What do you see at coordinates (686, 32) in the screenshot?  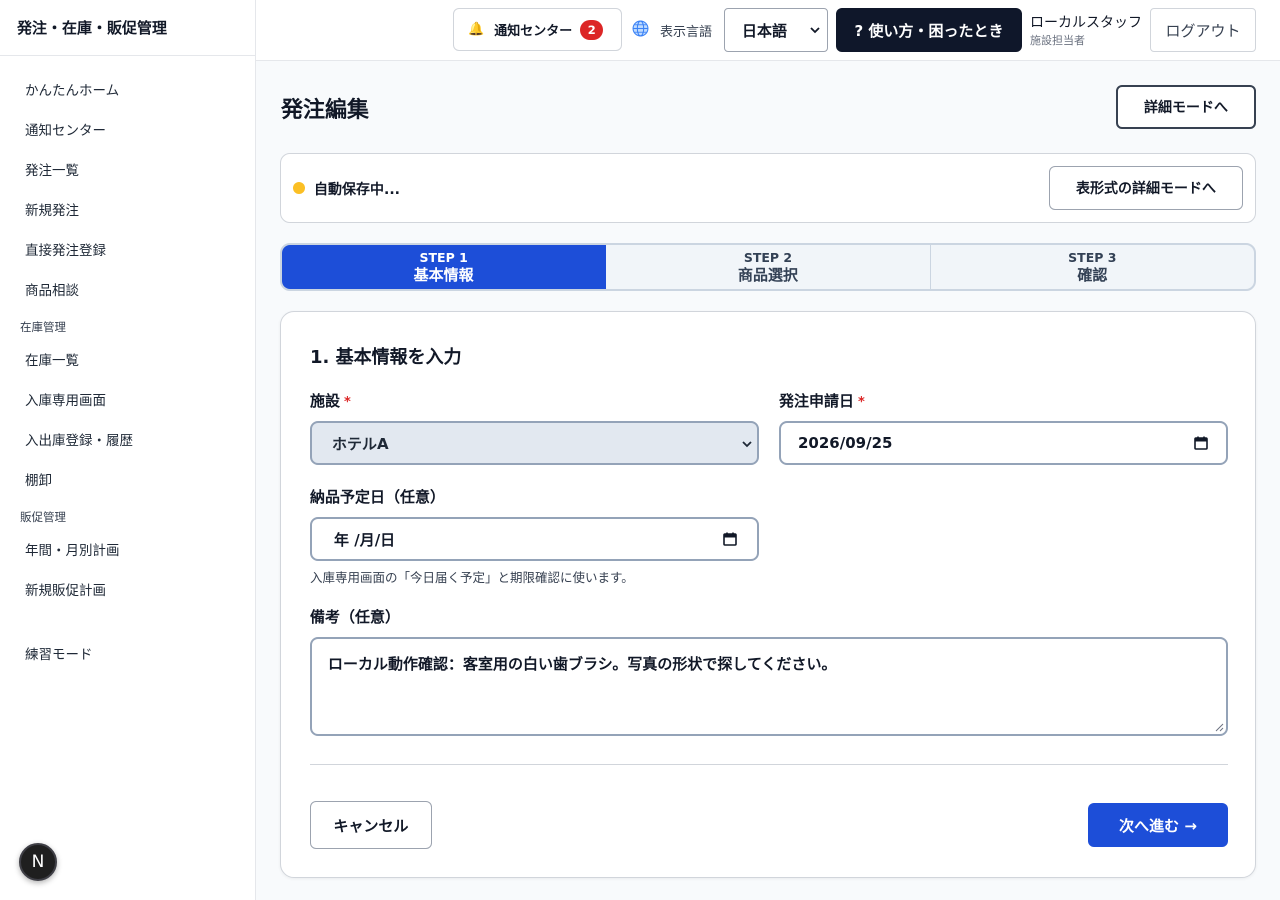 I see `language-label: 表示言語` at bounding box center [686, 32].